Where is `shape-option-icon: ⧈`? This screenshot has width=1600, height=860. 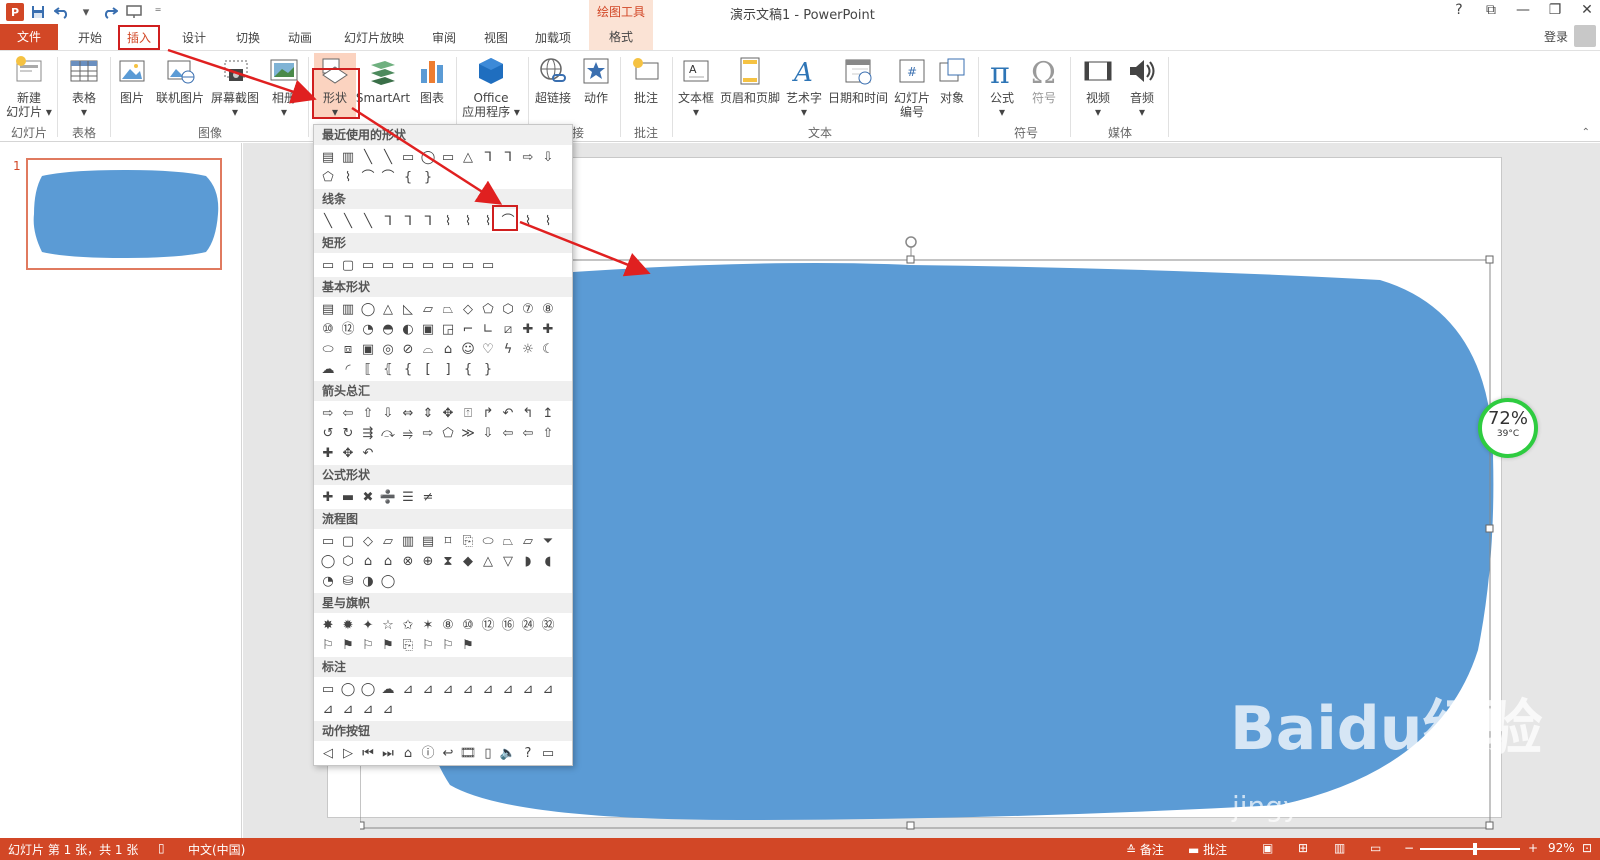 shape-option-icon: ⧈ is located at coordinates (348, 349).